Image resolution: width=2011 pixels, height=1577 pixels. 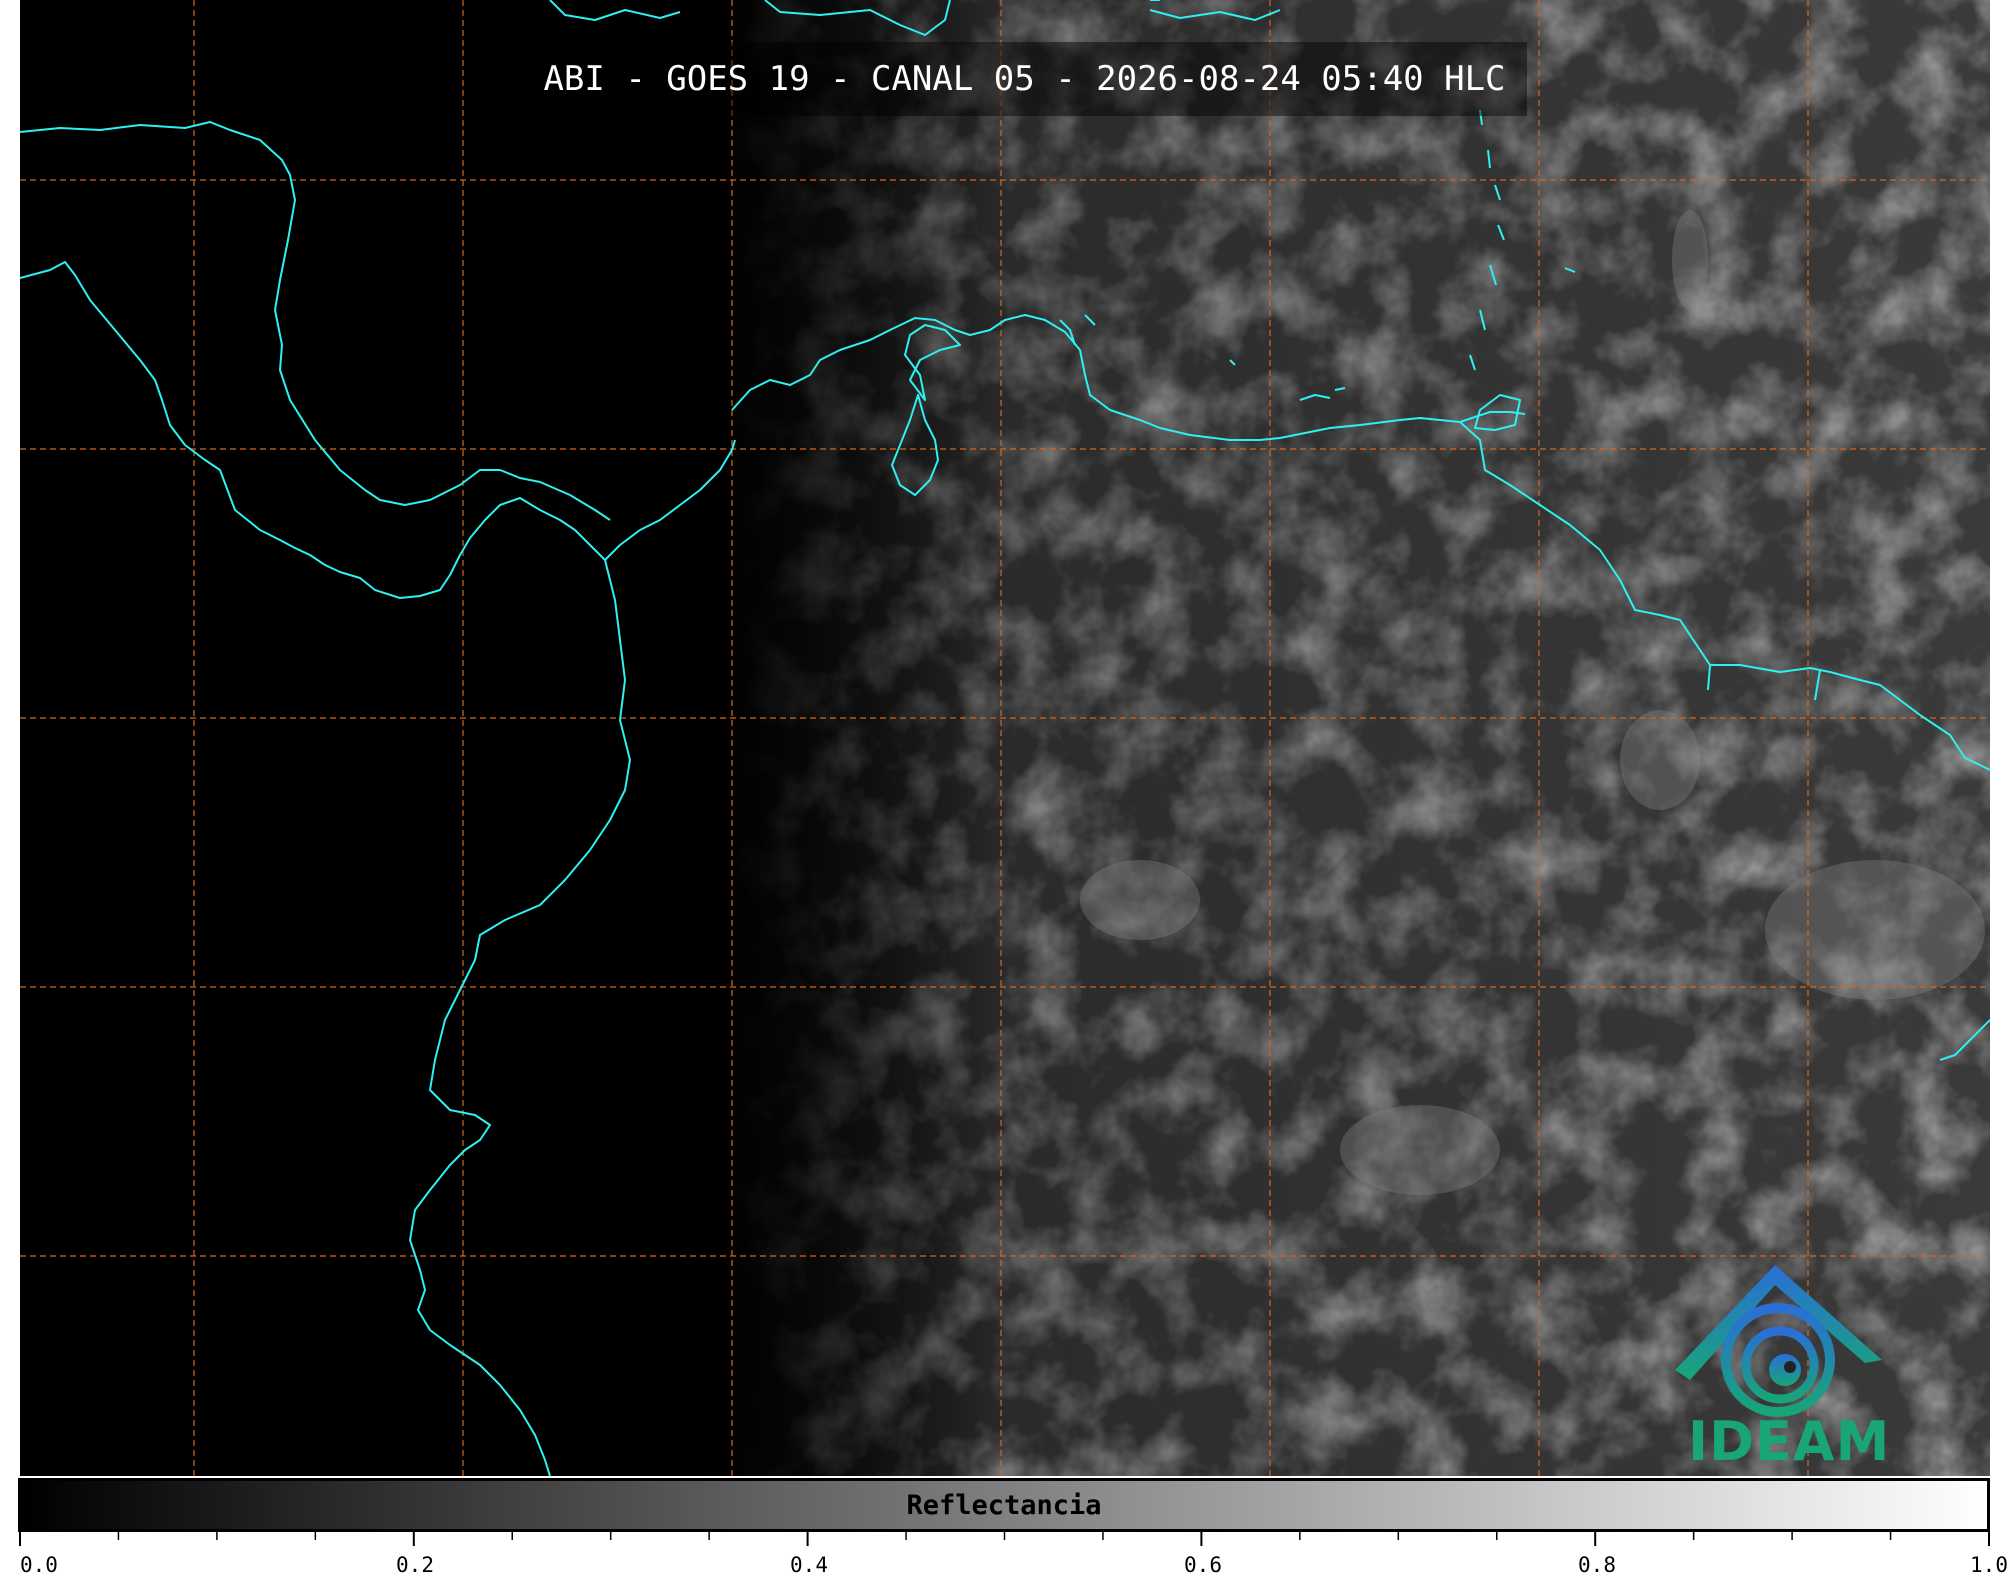 What do you see at coordinates (1203, 1565) in the screenshot?
I see `tick-label-3: 0.6` at bounding box center [1203, 1565].